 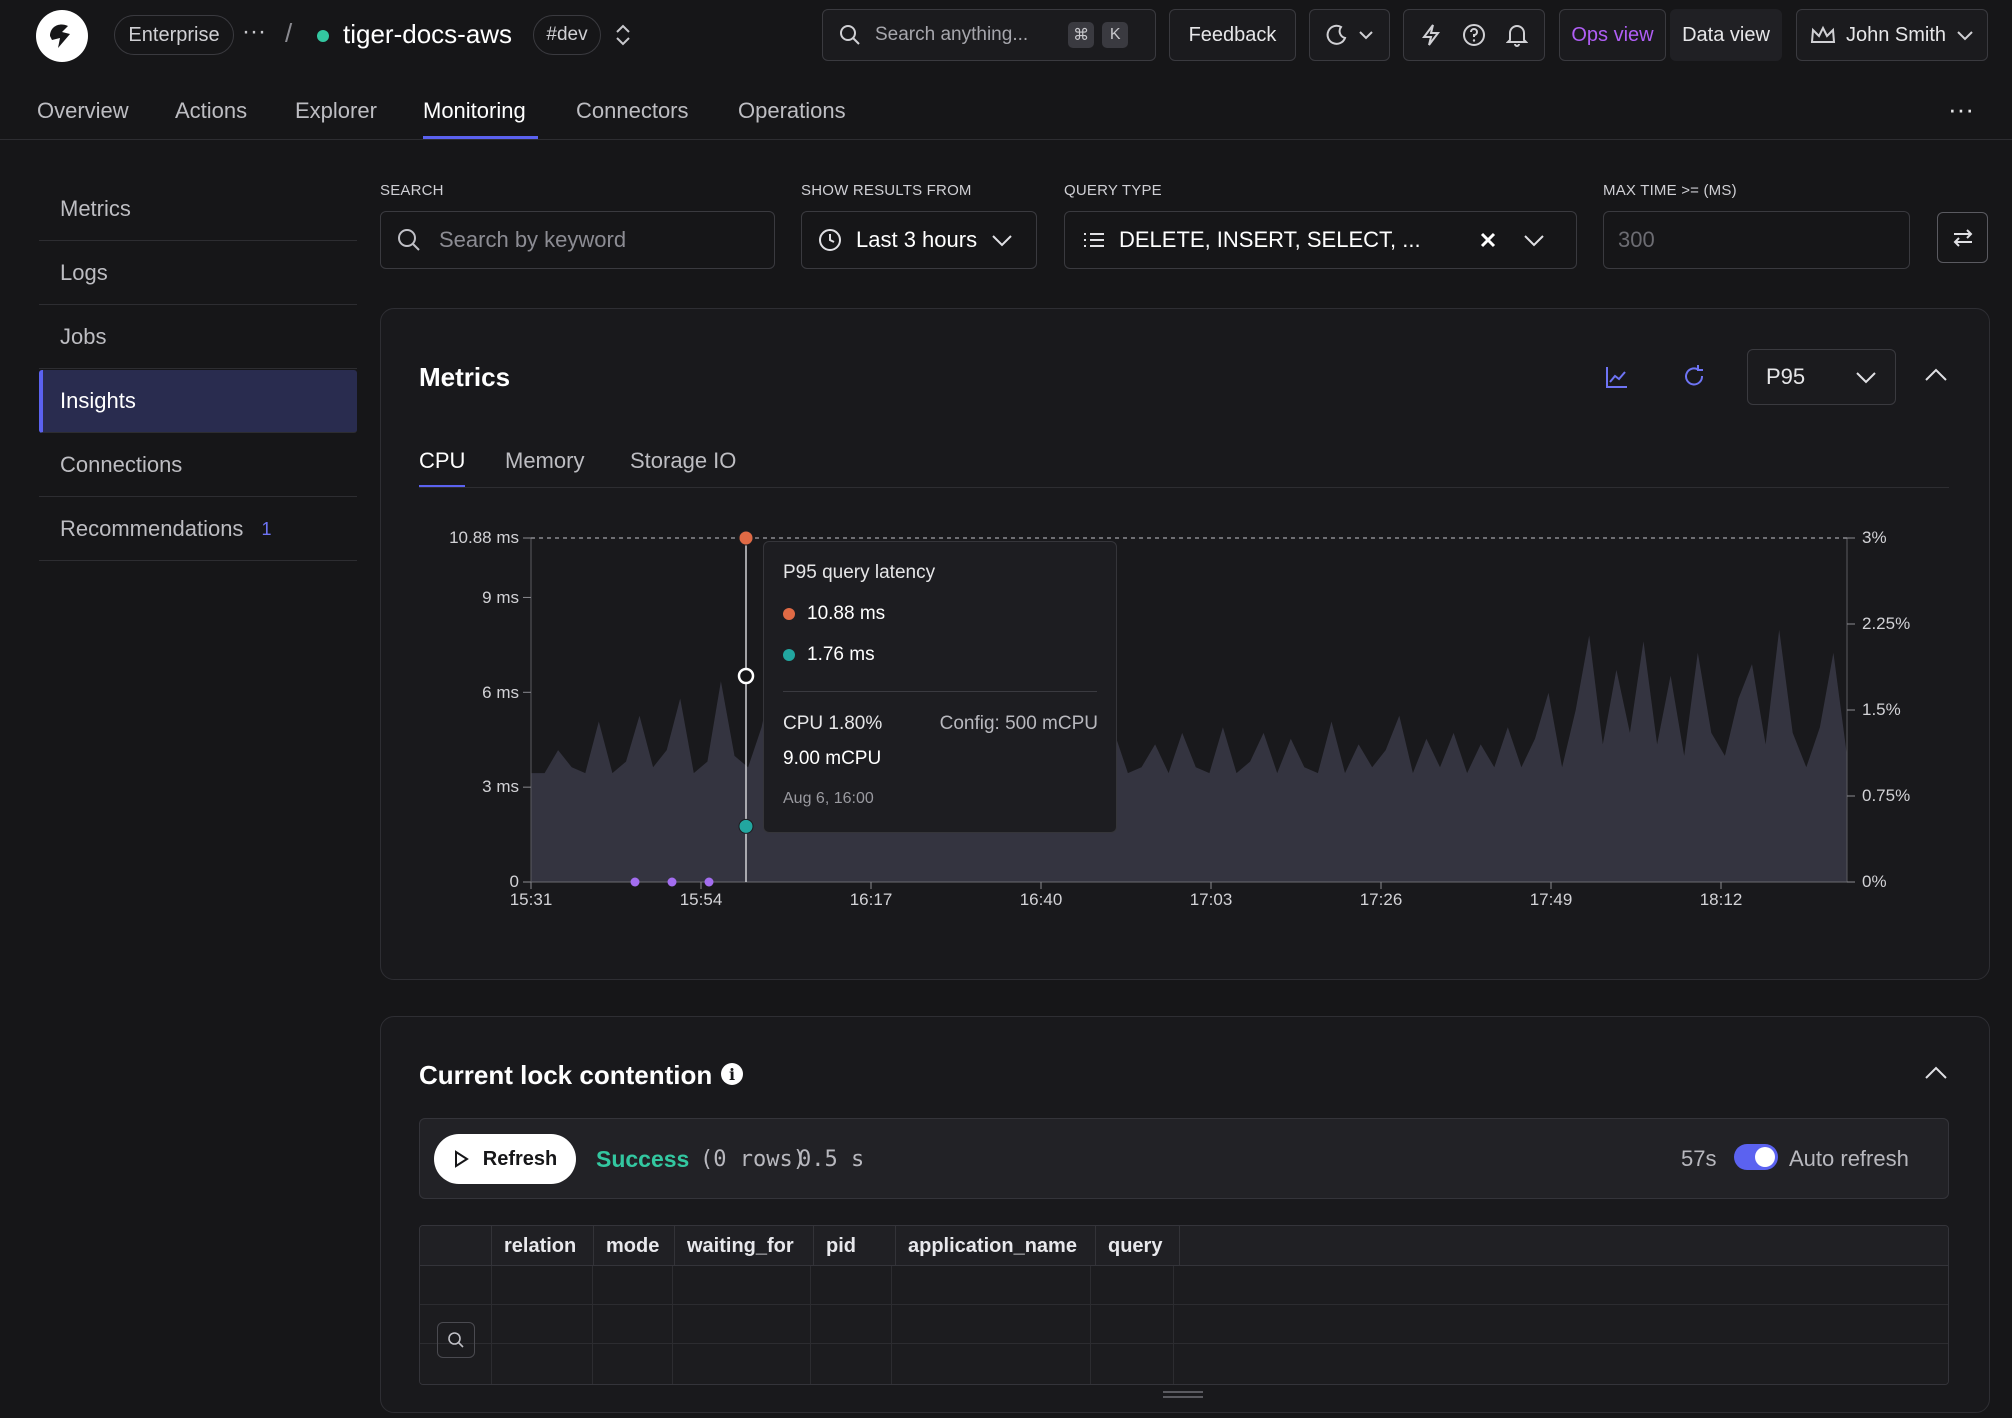 What do you see at coordinates (828, 798) in the screenshot?
I see `tooltip-time: Aug 6, 16:00` at bounding box center [828, 798].